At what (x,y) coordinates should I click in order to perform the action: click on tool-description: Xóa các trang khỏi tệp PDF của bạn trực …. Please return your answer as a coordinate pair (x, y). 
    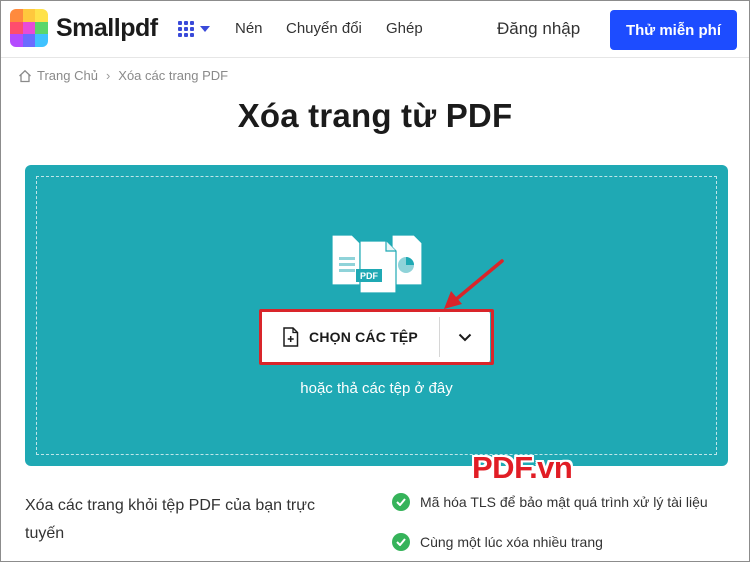
    Looking at the image, I should click on (170, 519).